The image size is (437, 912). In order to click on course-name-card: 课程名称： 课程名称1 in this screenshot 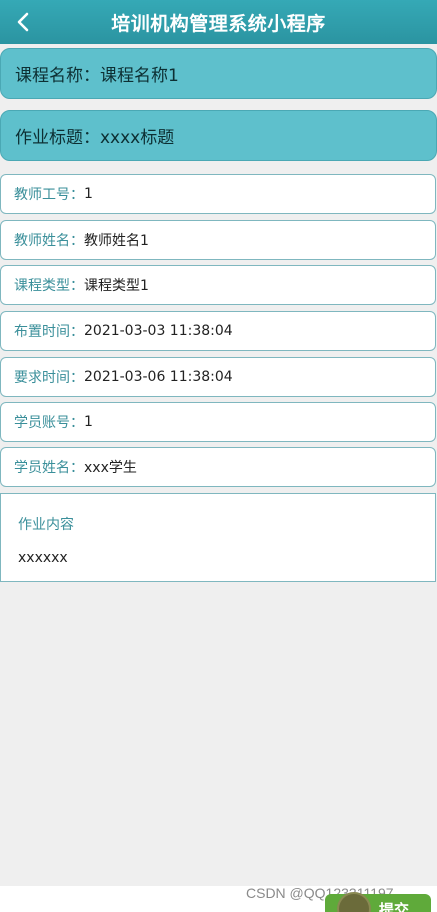, I will do `click(218, 73)`.